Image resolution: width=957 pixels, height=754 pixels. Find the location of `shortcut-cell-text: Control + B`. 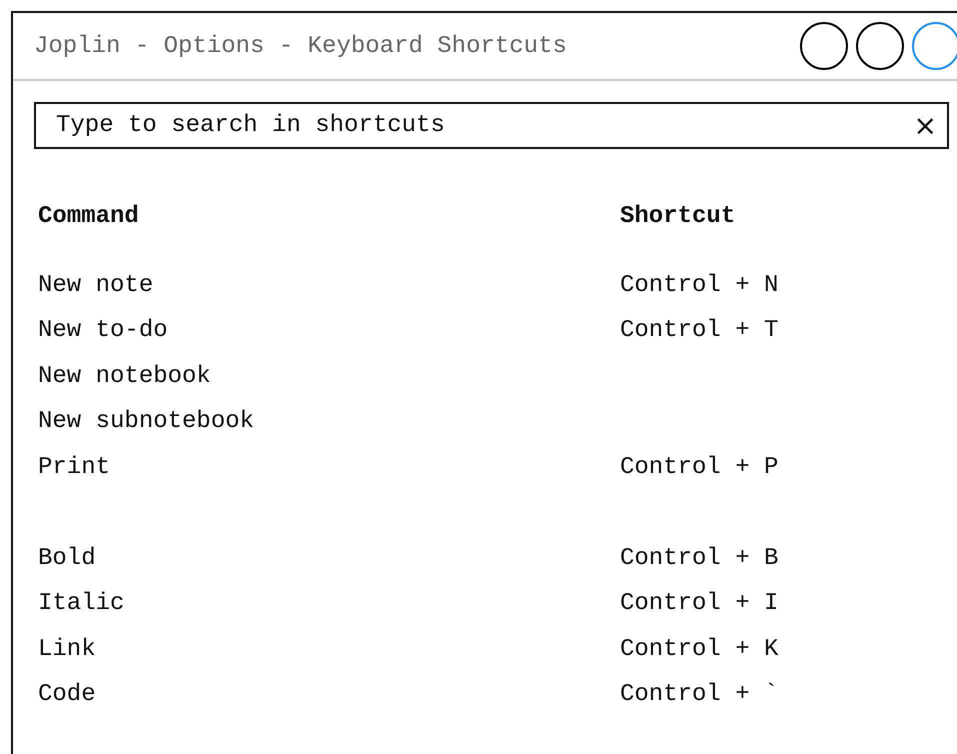

shortcut-cell-text: Control + B is located at coordinates (700, 558).